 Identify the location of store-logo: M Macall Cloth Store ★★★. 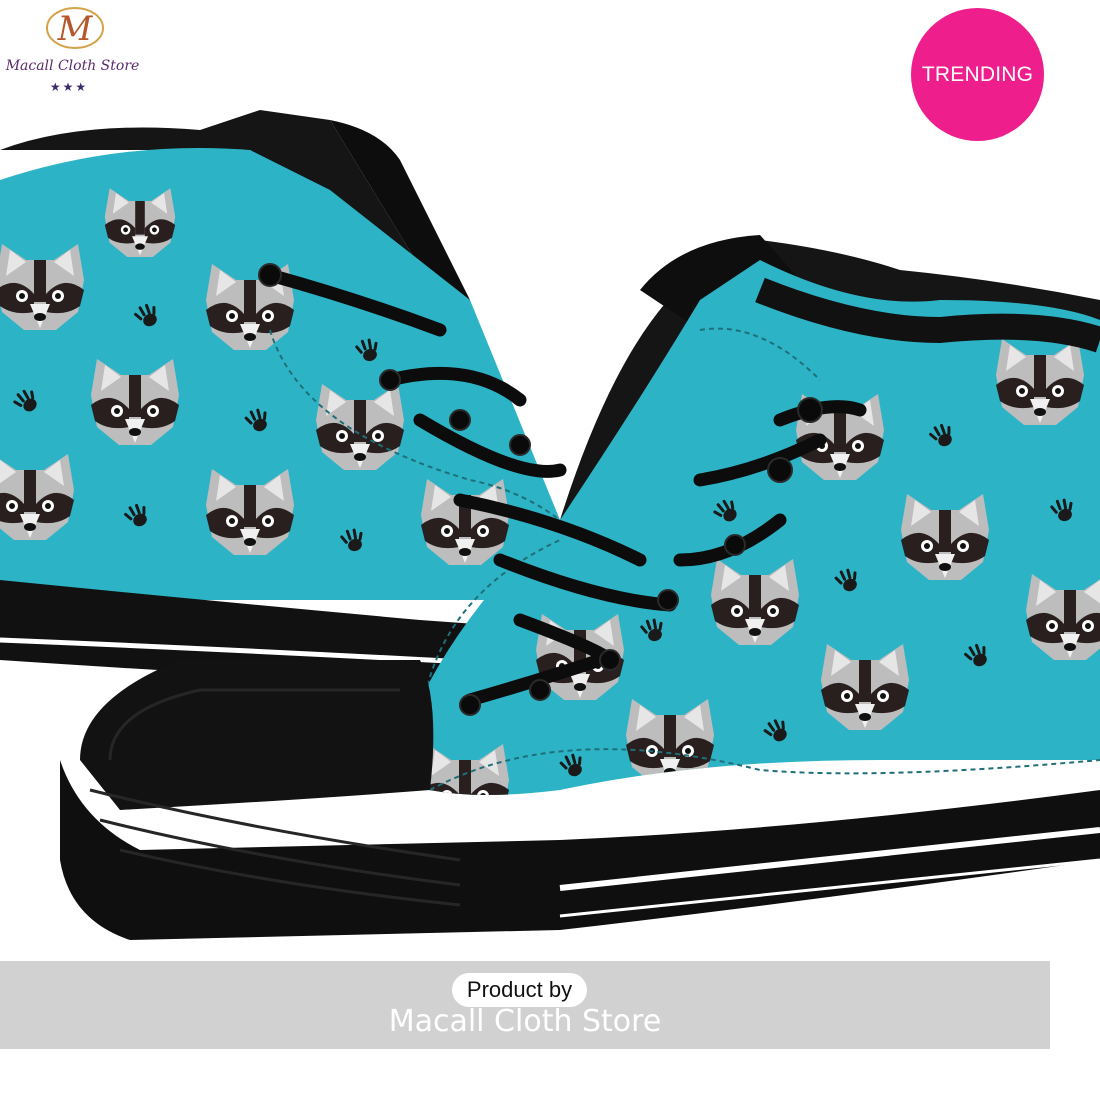
(75, 50).